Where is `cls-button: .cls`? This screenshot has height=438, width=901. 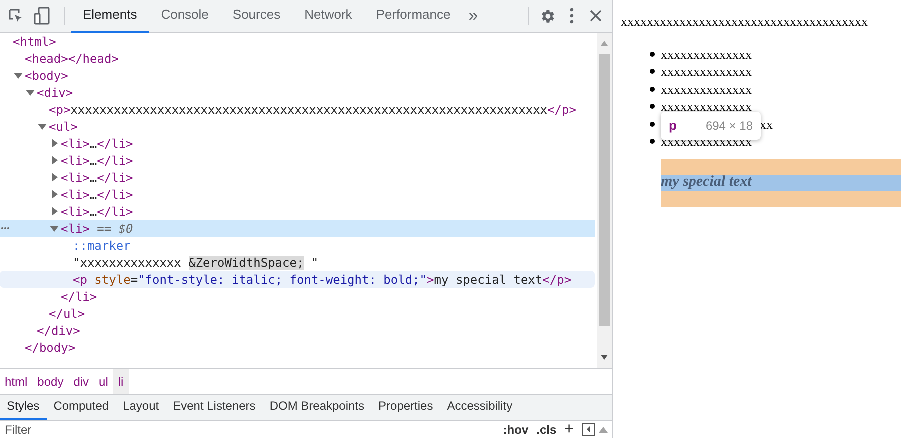 cls-button: .cls is located at coordinates (546, 429).